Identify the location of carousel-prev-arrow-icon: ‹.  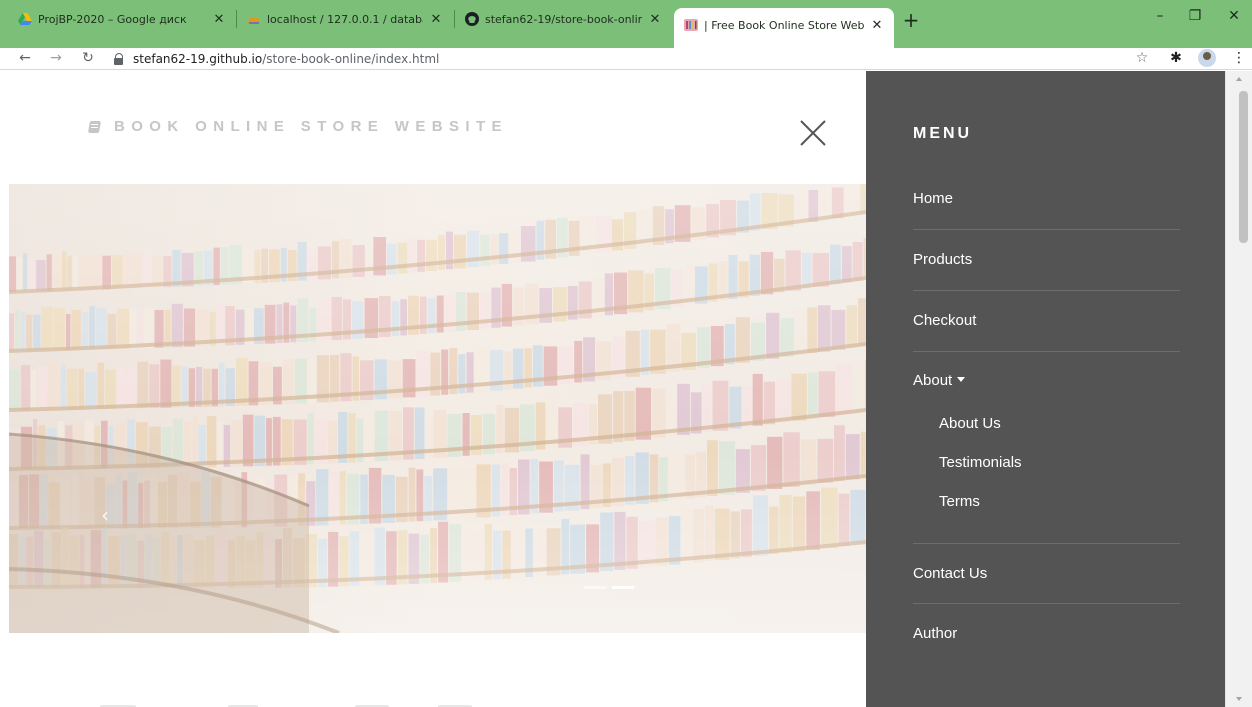
(105, 515).